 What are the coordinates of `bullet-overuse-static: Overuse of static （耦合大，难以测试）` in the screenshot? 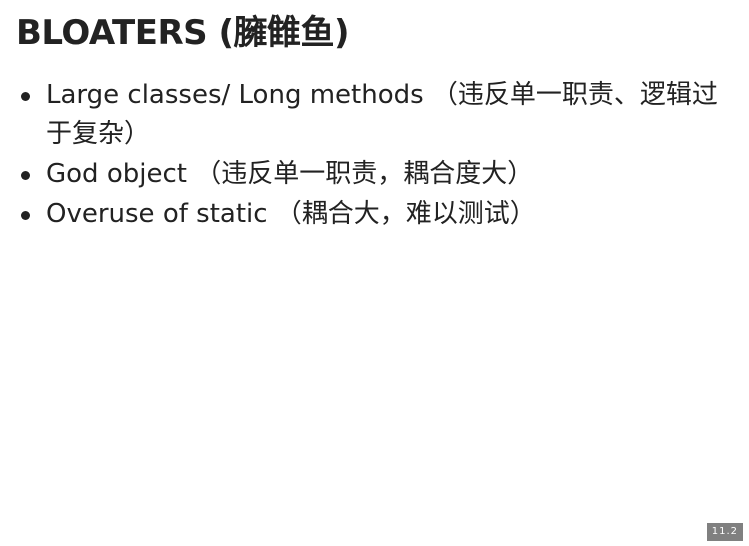 It's located at (378, 214).